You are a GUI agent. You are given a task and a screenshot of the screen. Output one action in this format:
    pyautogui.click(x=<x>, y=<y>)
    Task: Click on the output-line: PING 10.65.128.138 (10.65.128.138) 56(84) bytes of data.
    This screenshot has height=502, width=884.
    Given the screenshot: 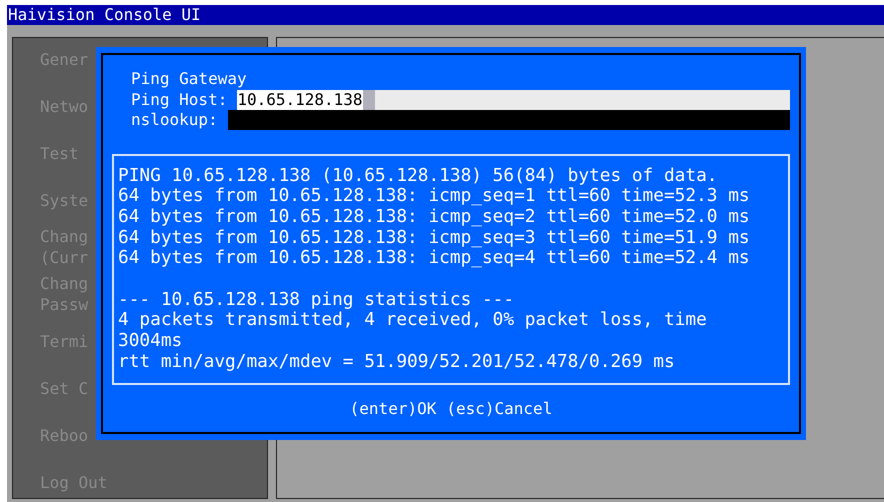 What is the action you would take?
    pyautogui.click(x=418, y=176)
    